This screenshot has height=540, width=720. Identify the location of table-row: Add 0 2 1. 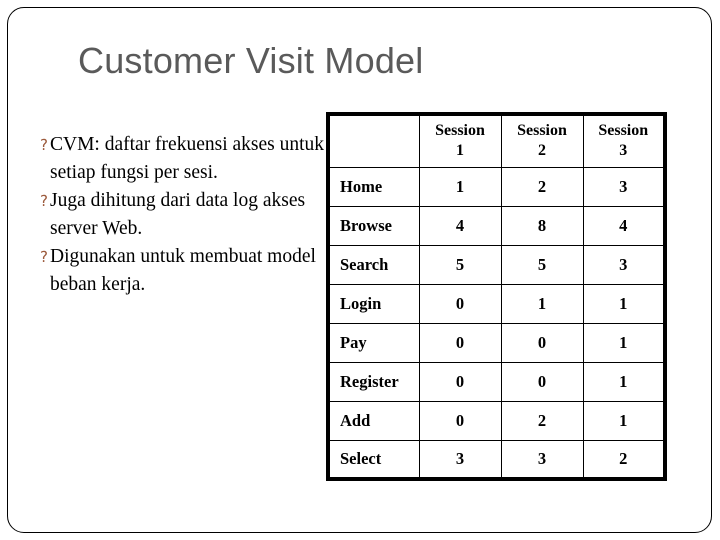
(496, 420).